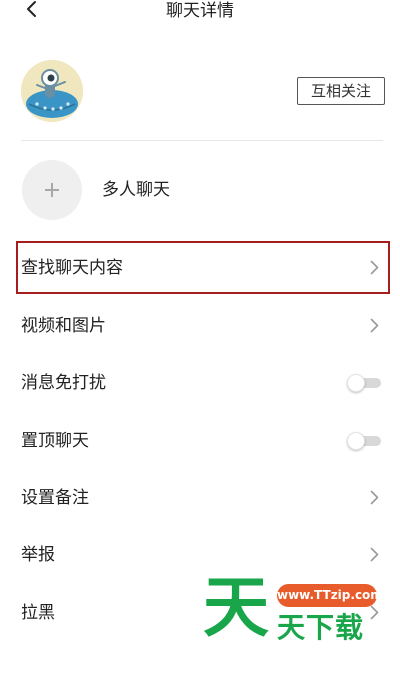 This screenshot has height=673, width=400. What do you see at coordinates (200, 441) in the screenshot?
I see `pin-chat-row: 置顶聊天` at bounding box center [200, 441].